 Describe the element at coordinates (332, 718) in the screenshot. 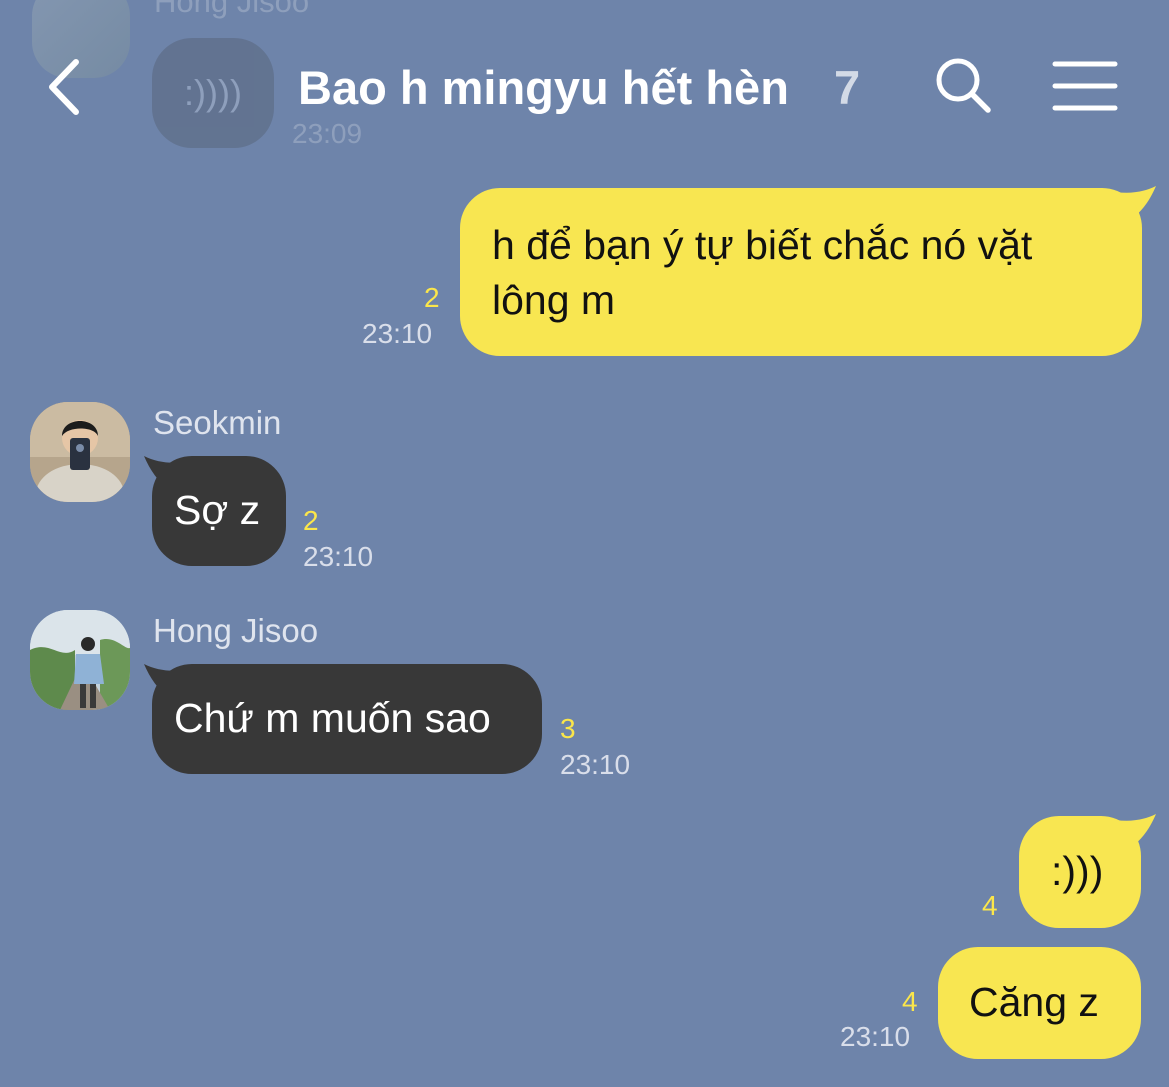

I see `message-text: Chứ m muốn sao` at that location.